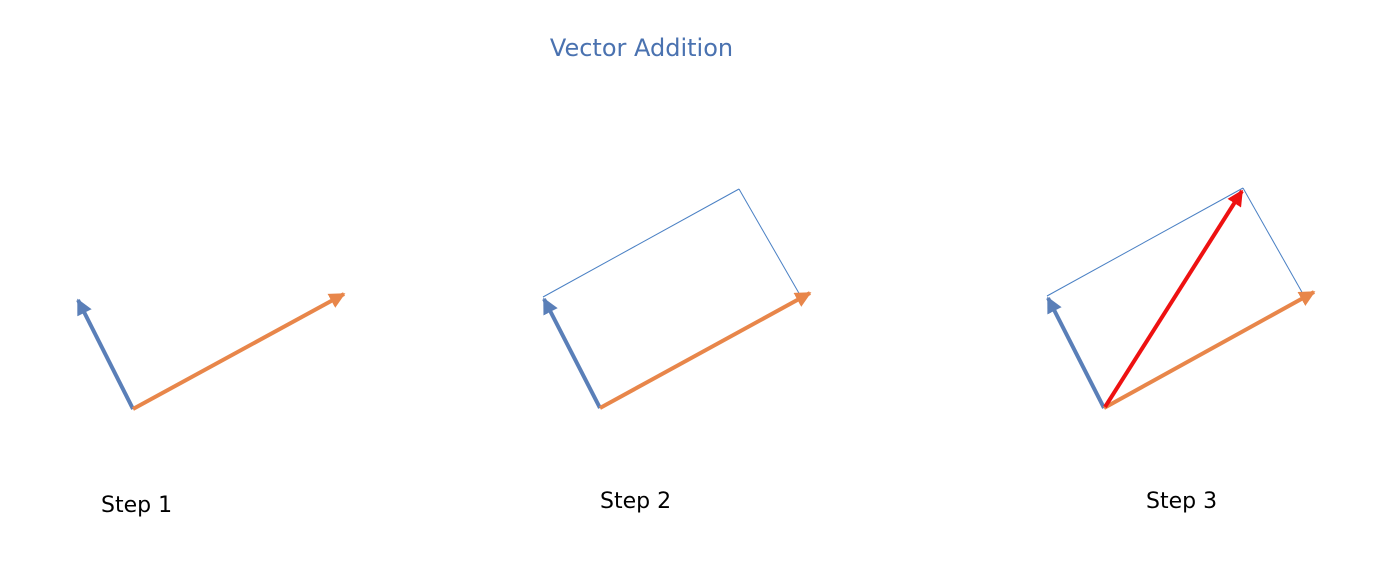 The height and width of the screenshot is (588, 1376). I want to click on resultant-vector-arrow, so click(1173, 299).